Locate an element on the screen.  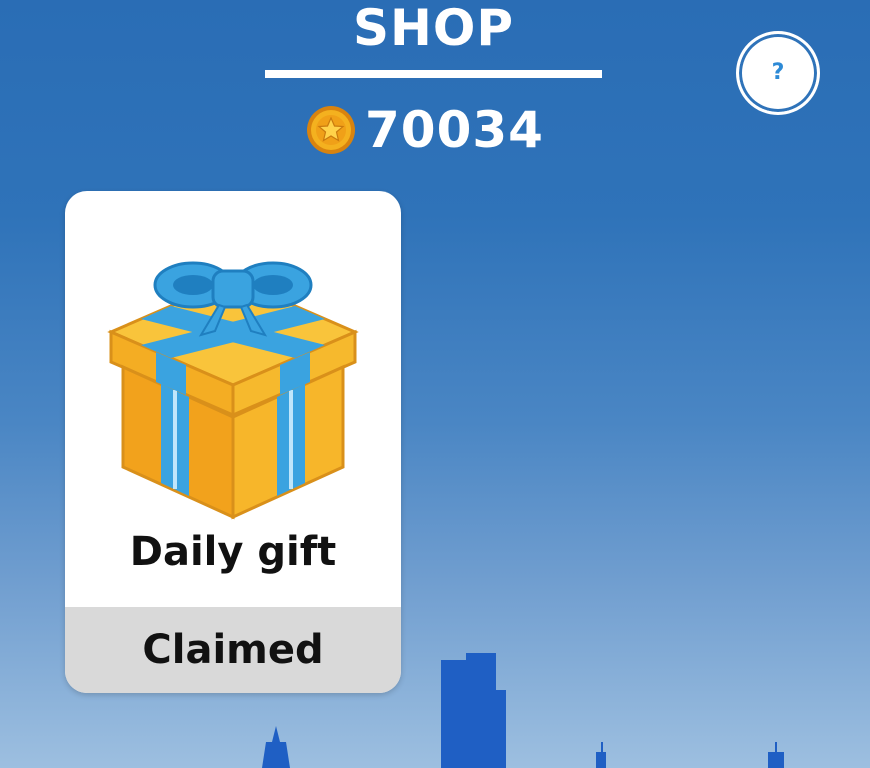
help-button: ? is located at coordinates (778, 73).